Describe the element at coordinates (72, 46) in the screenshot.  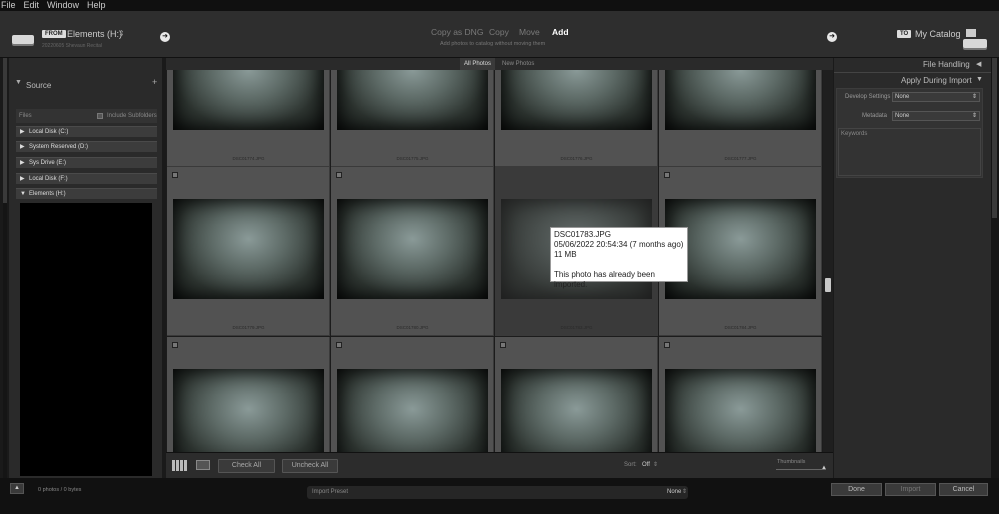
I see `source-path: 20220605 Shevaun Recital` at that location.